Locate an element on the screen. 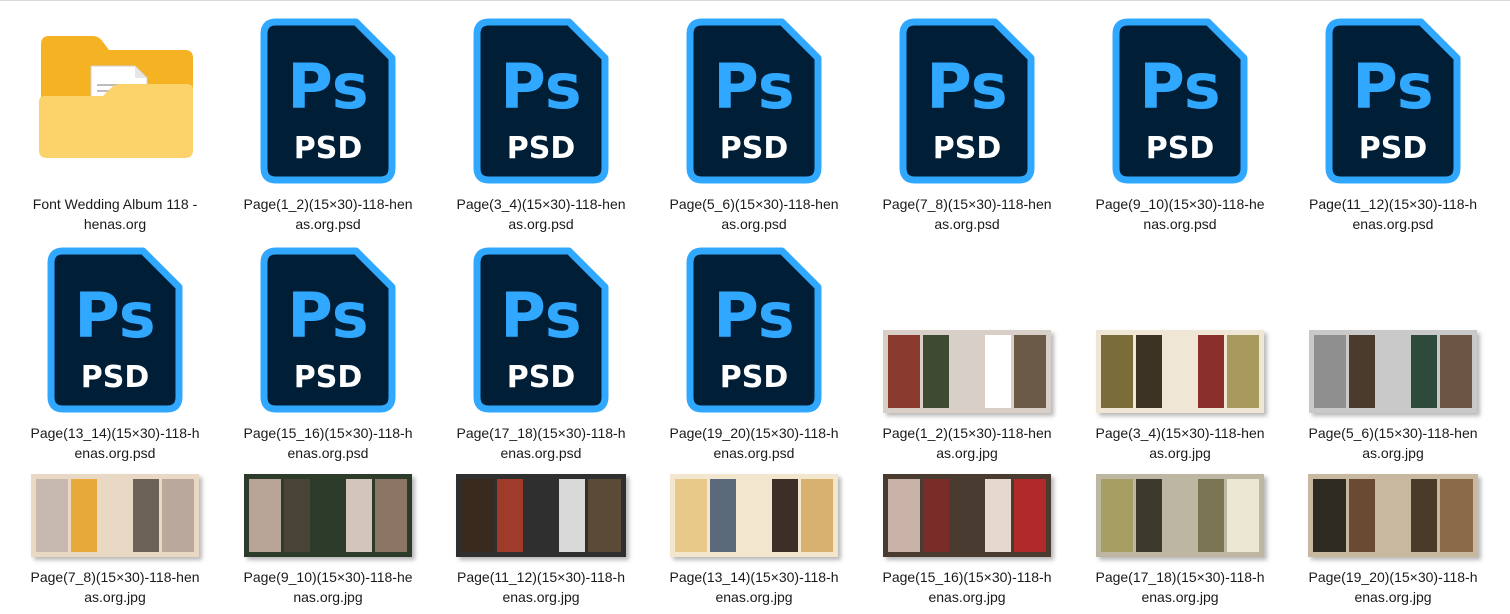  file-name-label: Page(9_10)(15×30)-118-he nas.org.psd is located at coordinates (1180, 214).